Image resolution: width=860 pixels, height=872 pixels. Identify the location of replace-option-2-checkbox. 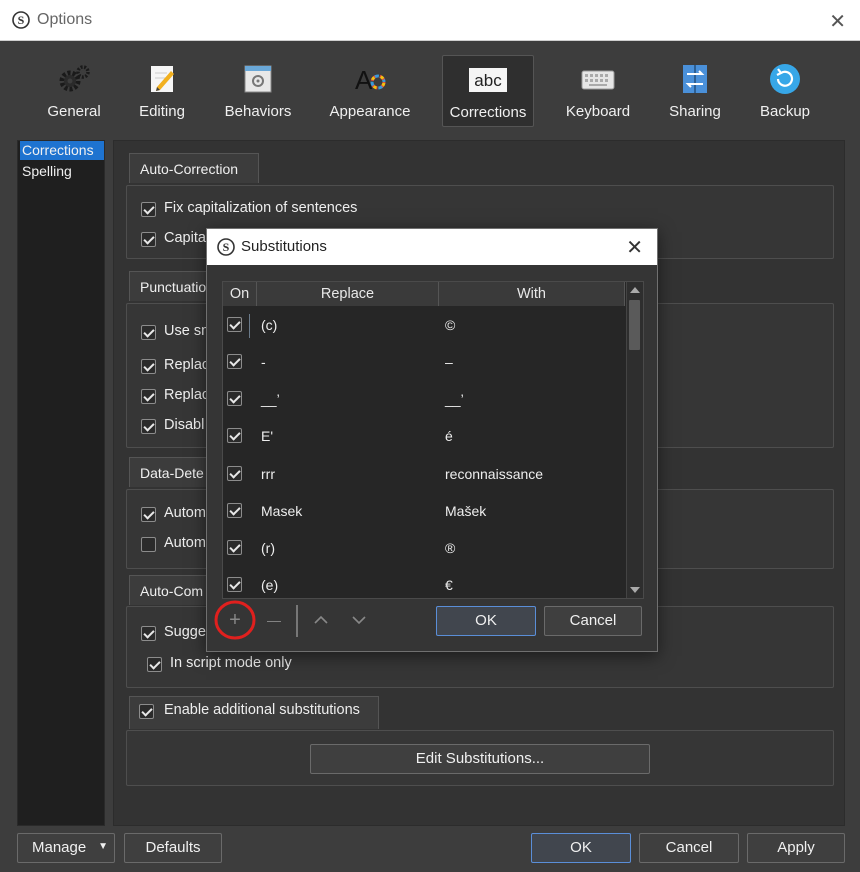
(148, 396).